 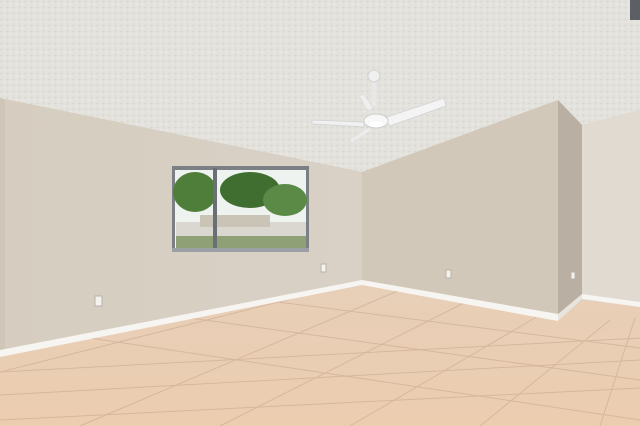 What do you see at coordinates (570, 209) in the screenshot?
I see `column-side` at bounding box center [570, 209].